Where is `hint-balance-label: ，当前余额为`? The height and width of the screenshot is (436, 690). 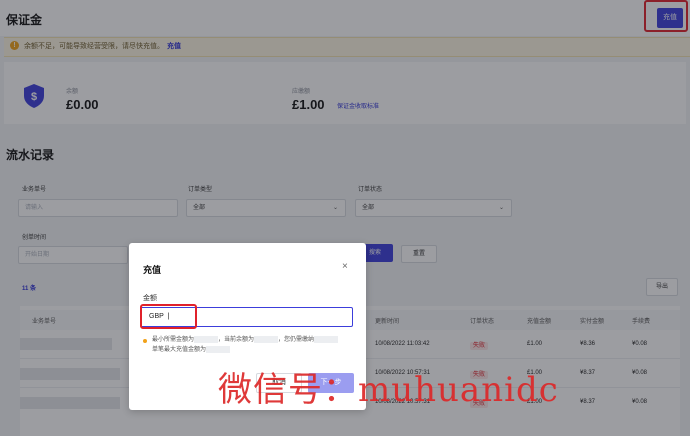
hint-balance-label: ，当前余额为 is located at coordinates (236, 340).